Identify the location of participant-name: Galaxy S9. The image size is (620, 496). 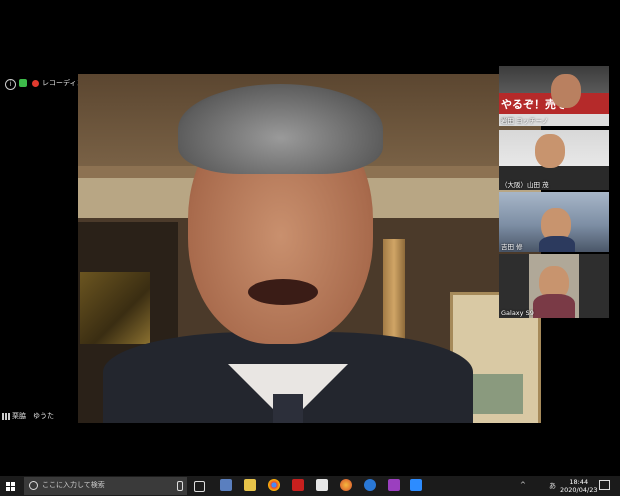
(517, 313).